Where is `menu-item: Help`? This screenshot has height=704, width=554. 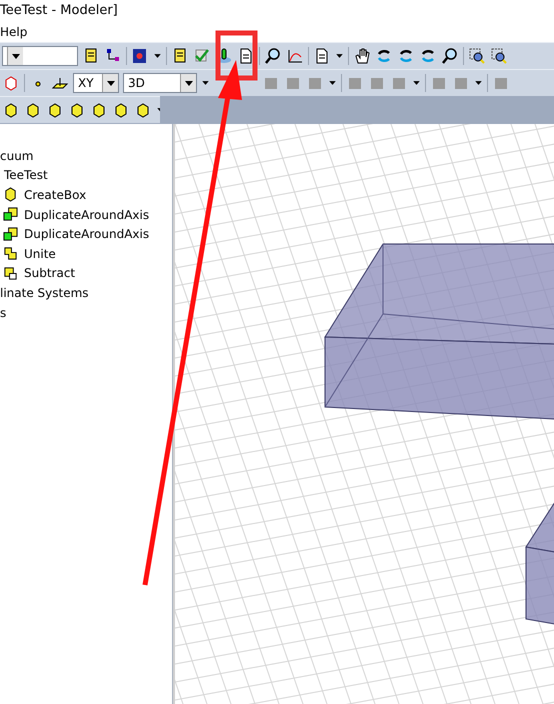 menu-item: Help is located at coordinates (18, 31).